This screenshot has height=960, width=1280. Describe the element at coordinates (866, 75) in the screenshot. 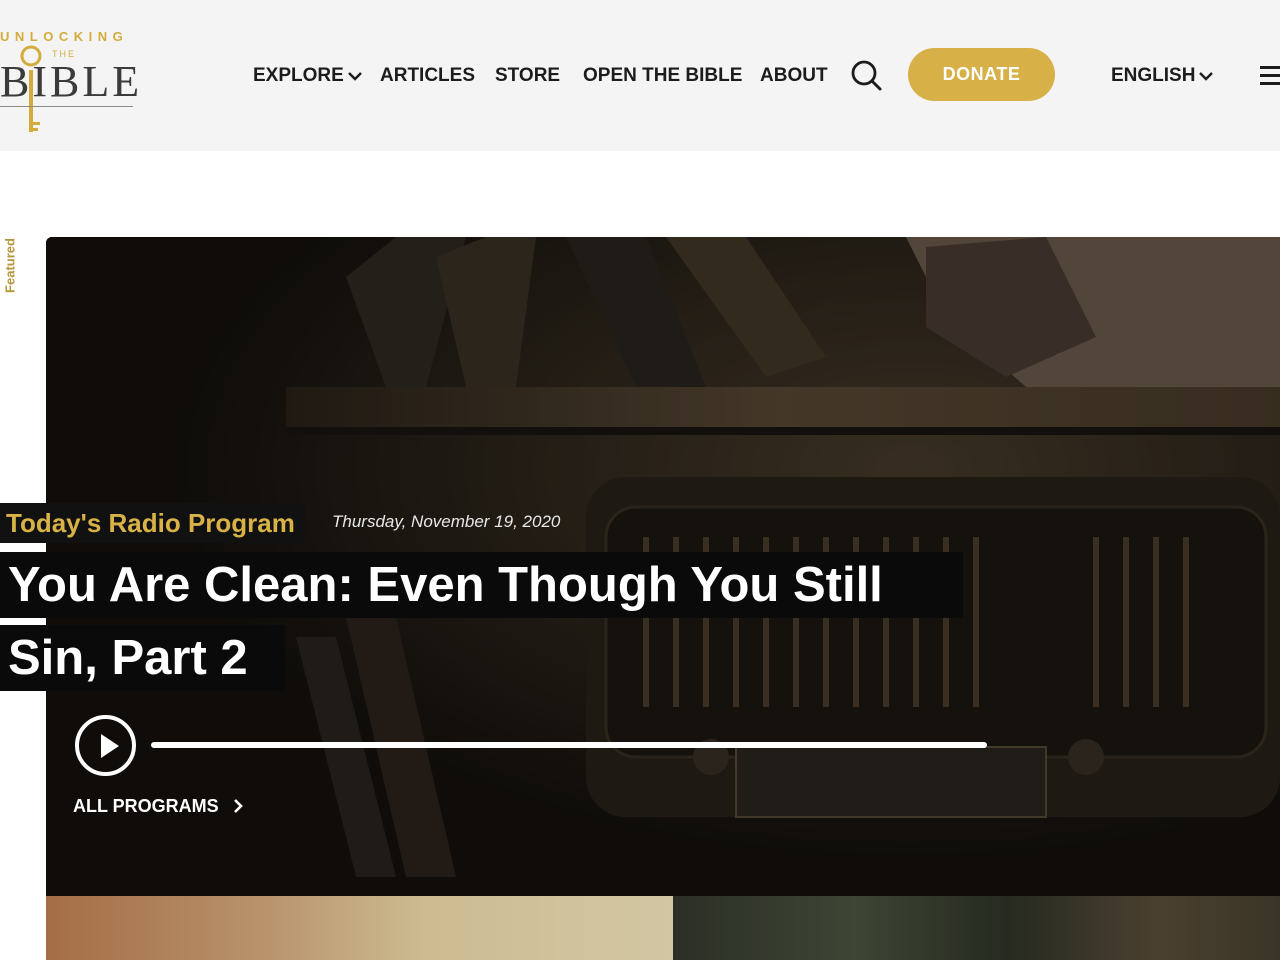

I see `search-icon` at that location.